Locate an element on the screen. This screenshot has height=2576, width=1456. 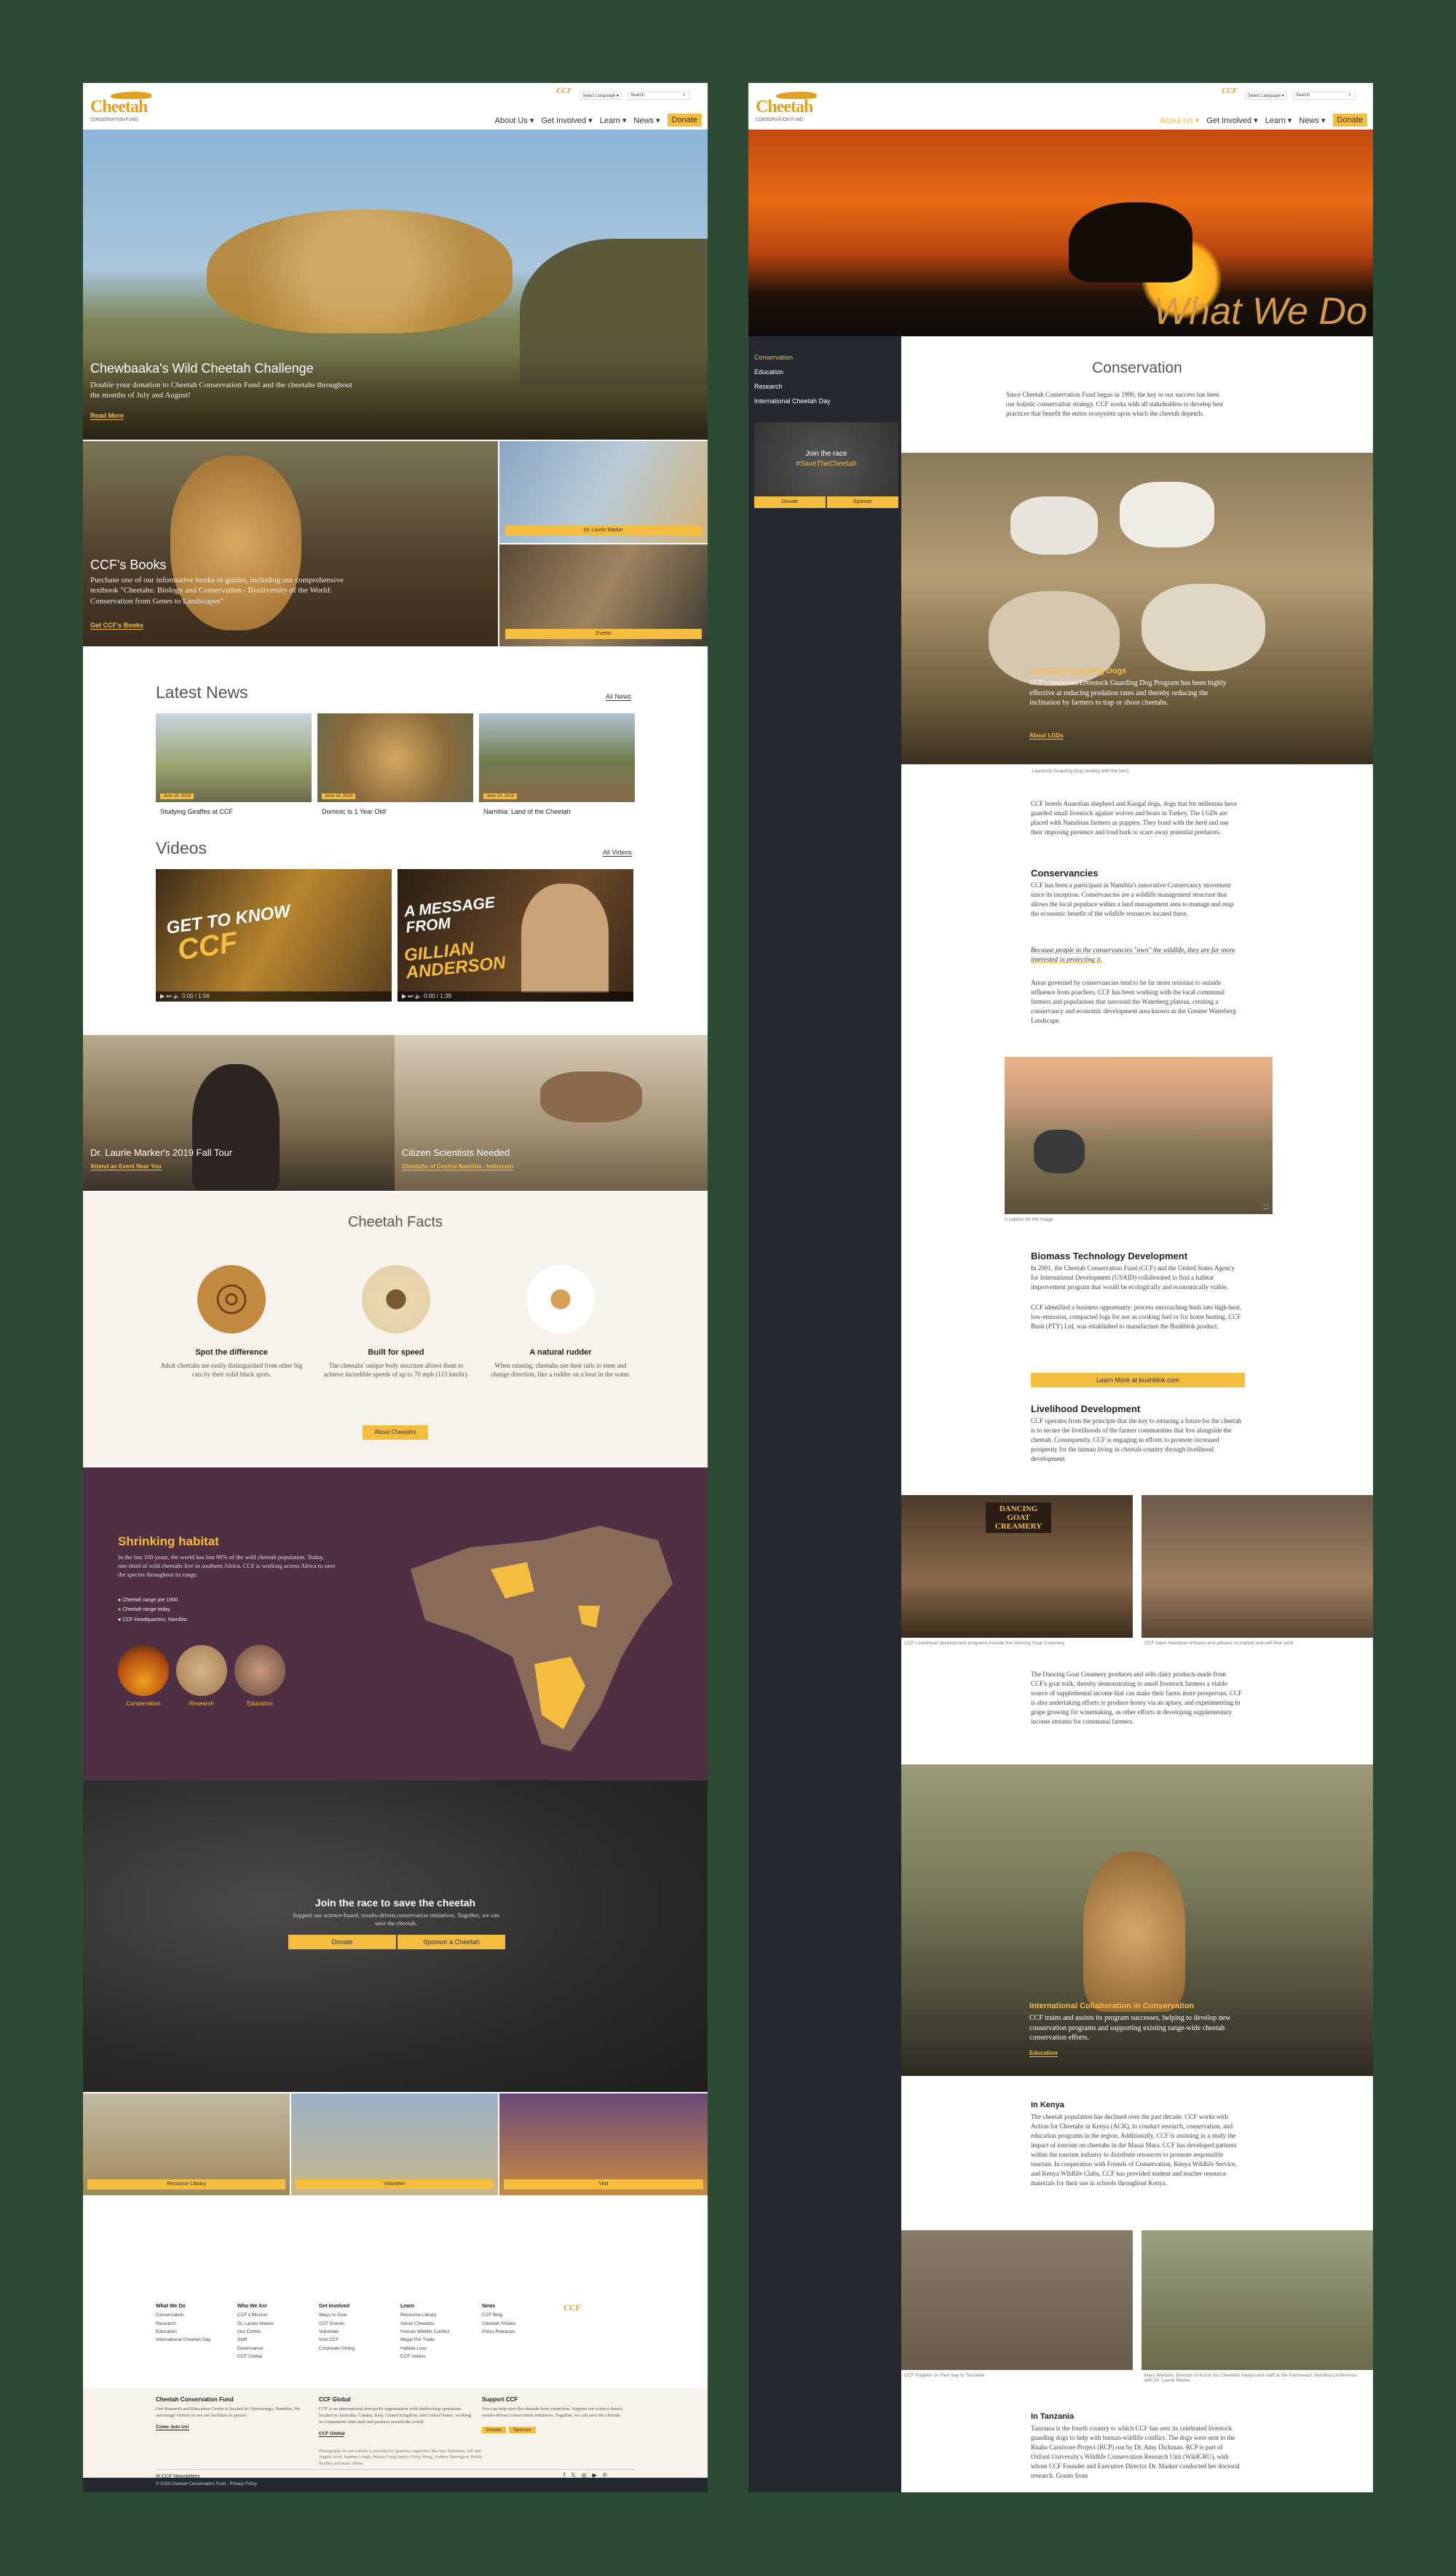
footer-link: Research is located at coordinates (183, 2324).